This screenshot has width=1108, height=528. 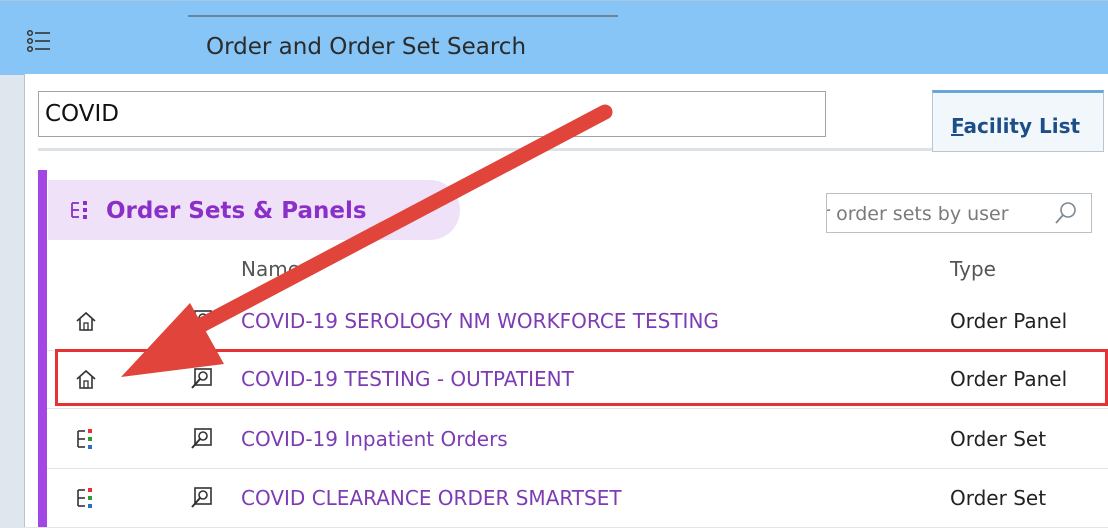 I want to click on row-name-link: COVID-19 SEROLOGY NM WORKFORCE TESTING, so click(x=480, y=321).